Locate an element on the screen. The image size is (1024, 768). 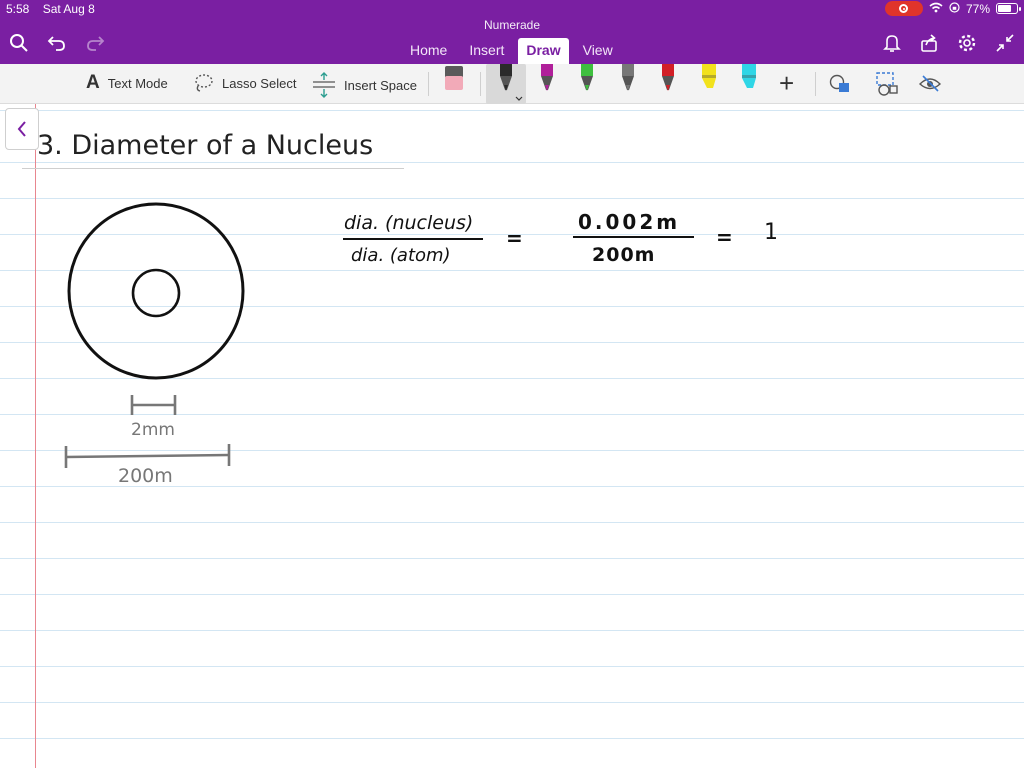
insert-space-button: Insert Space is located at coordinates (364, 85).